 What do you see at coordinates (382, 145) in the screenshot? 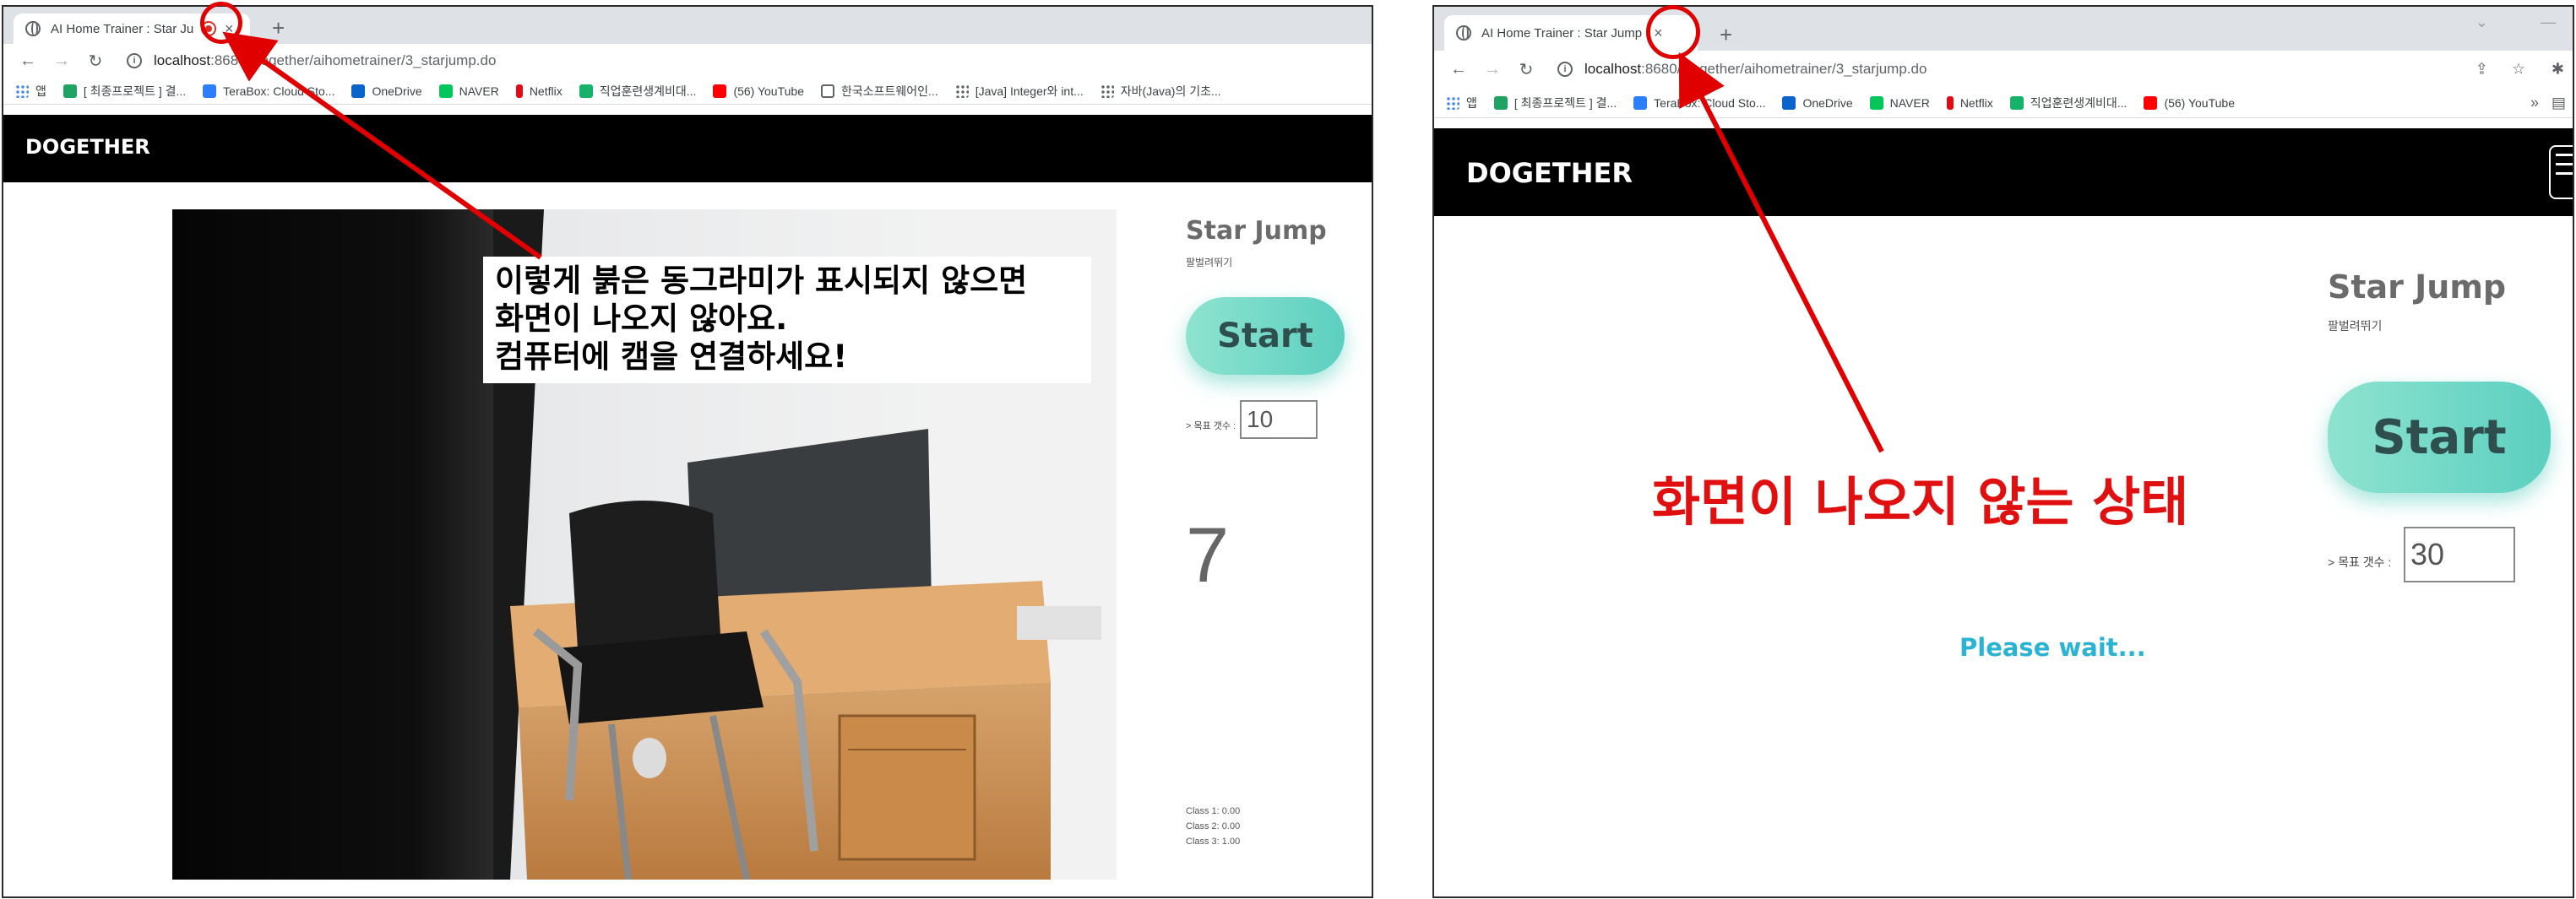
I see `annotation-arrow-left` at bounding box center [382, 145].